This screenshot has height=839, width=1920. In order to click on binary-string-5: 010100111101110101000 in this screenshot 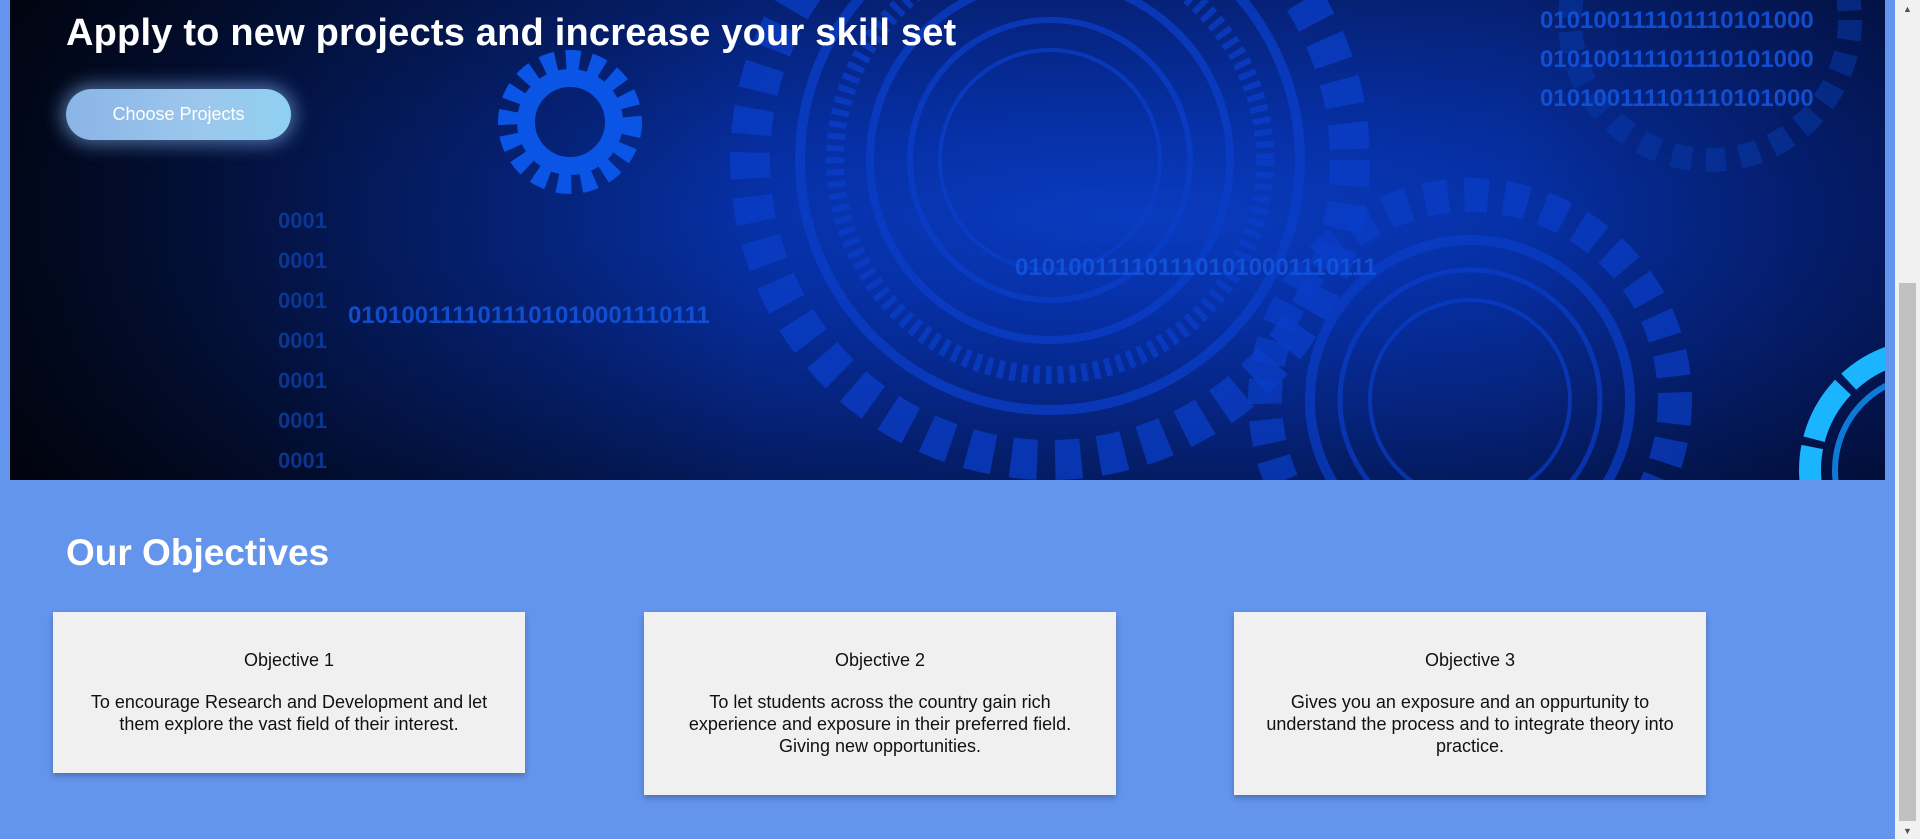, I will do `click(1677, 98)`.